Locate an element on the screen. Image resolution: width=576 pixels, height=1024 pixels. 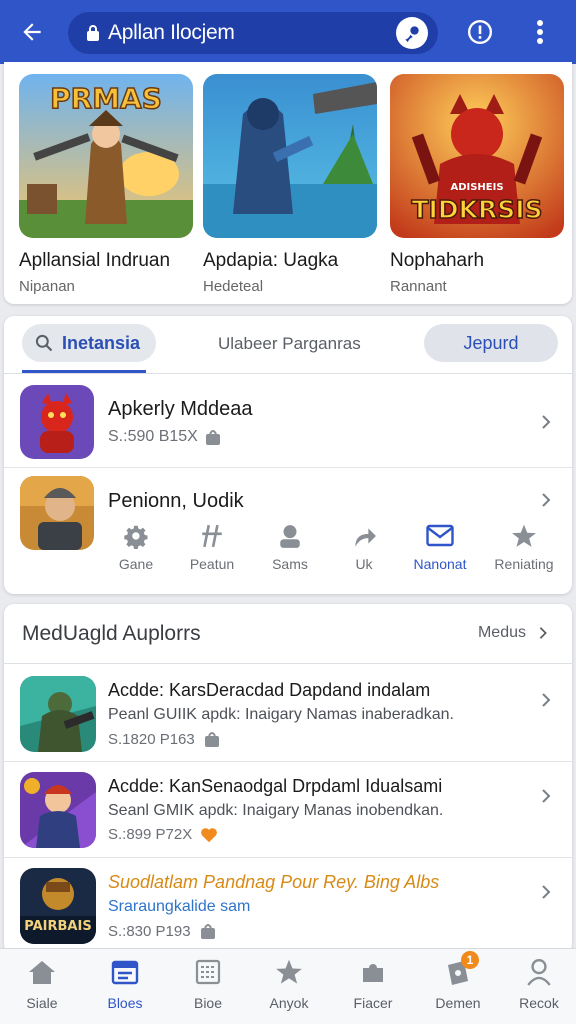
nav-label: Anyok is located at coordinates (289, 1003).